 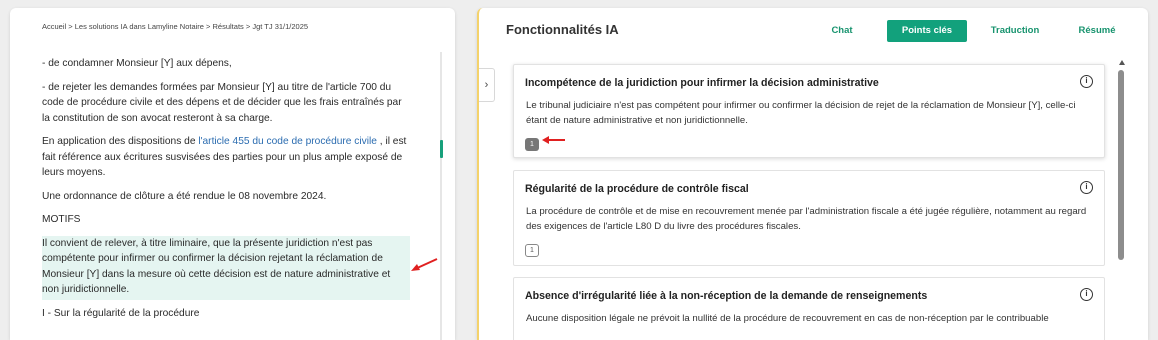 I want to click on scroll-up-arrow-icon, so click(x=1122, y=62).